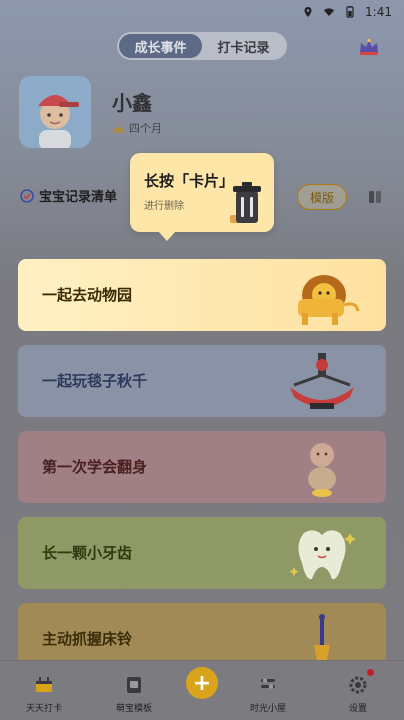 This screenshot has height=720, width=404. What do you see at coordinates (245, 202) in the screenshot?
I see `trash-icon` at bounding box center [245, 202].